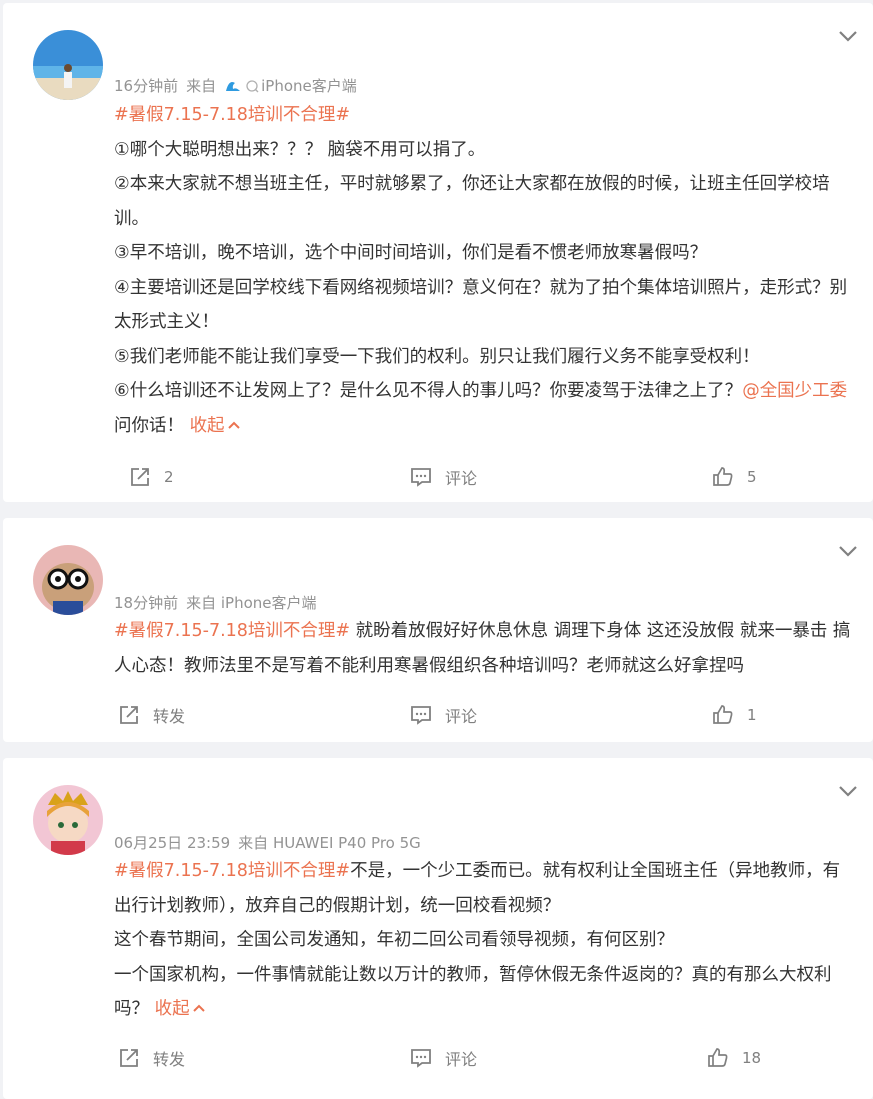  I want to click on post-meta: 16分钟前 来自 iPhone客户端, so click(239, 85).